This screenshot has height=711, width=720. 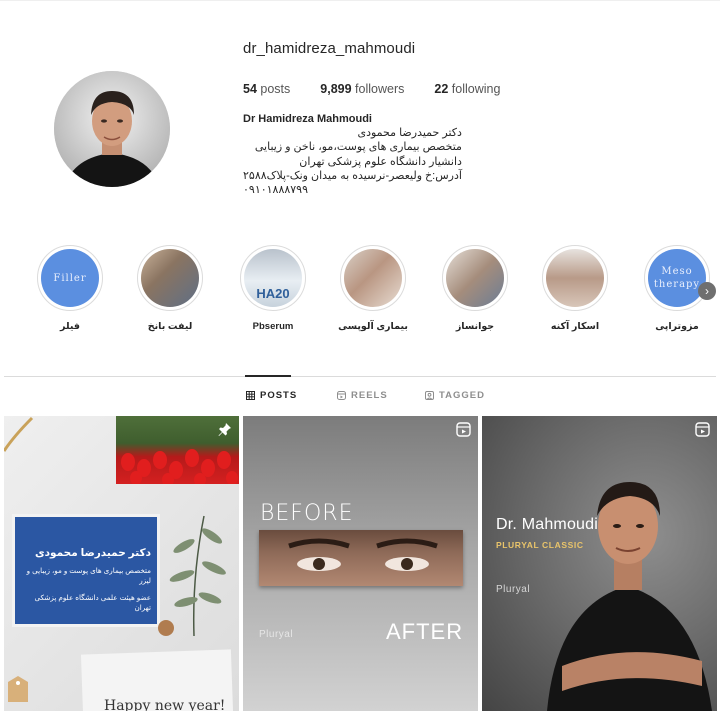 I want to click on twine-decoration, so click(x=19, y=434).